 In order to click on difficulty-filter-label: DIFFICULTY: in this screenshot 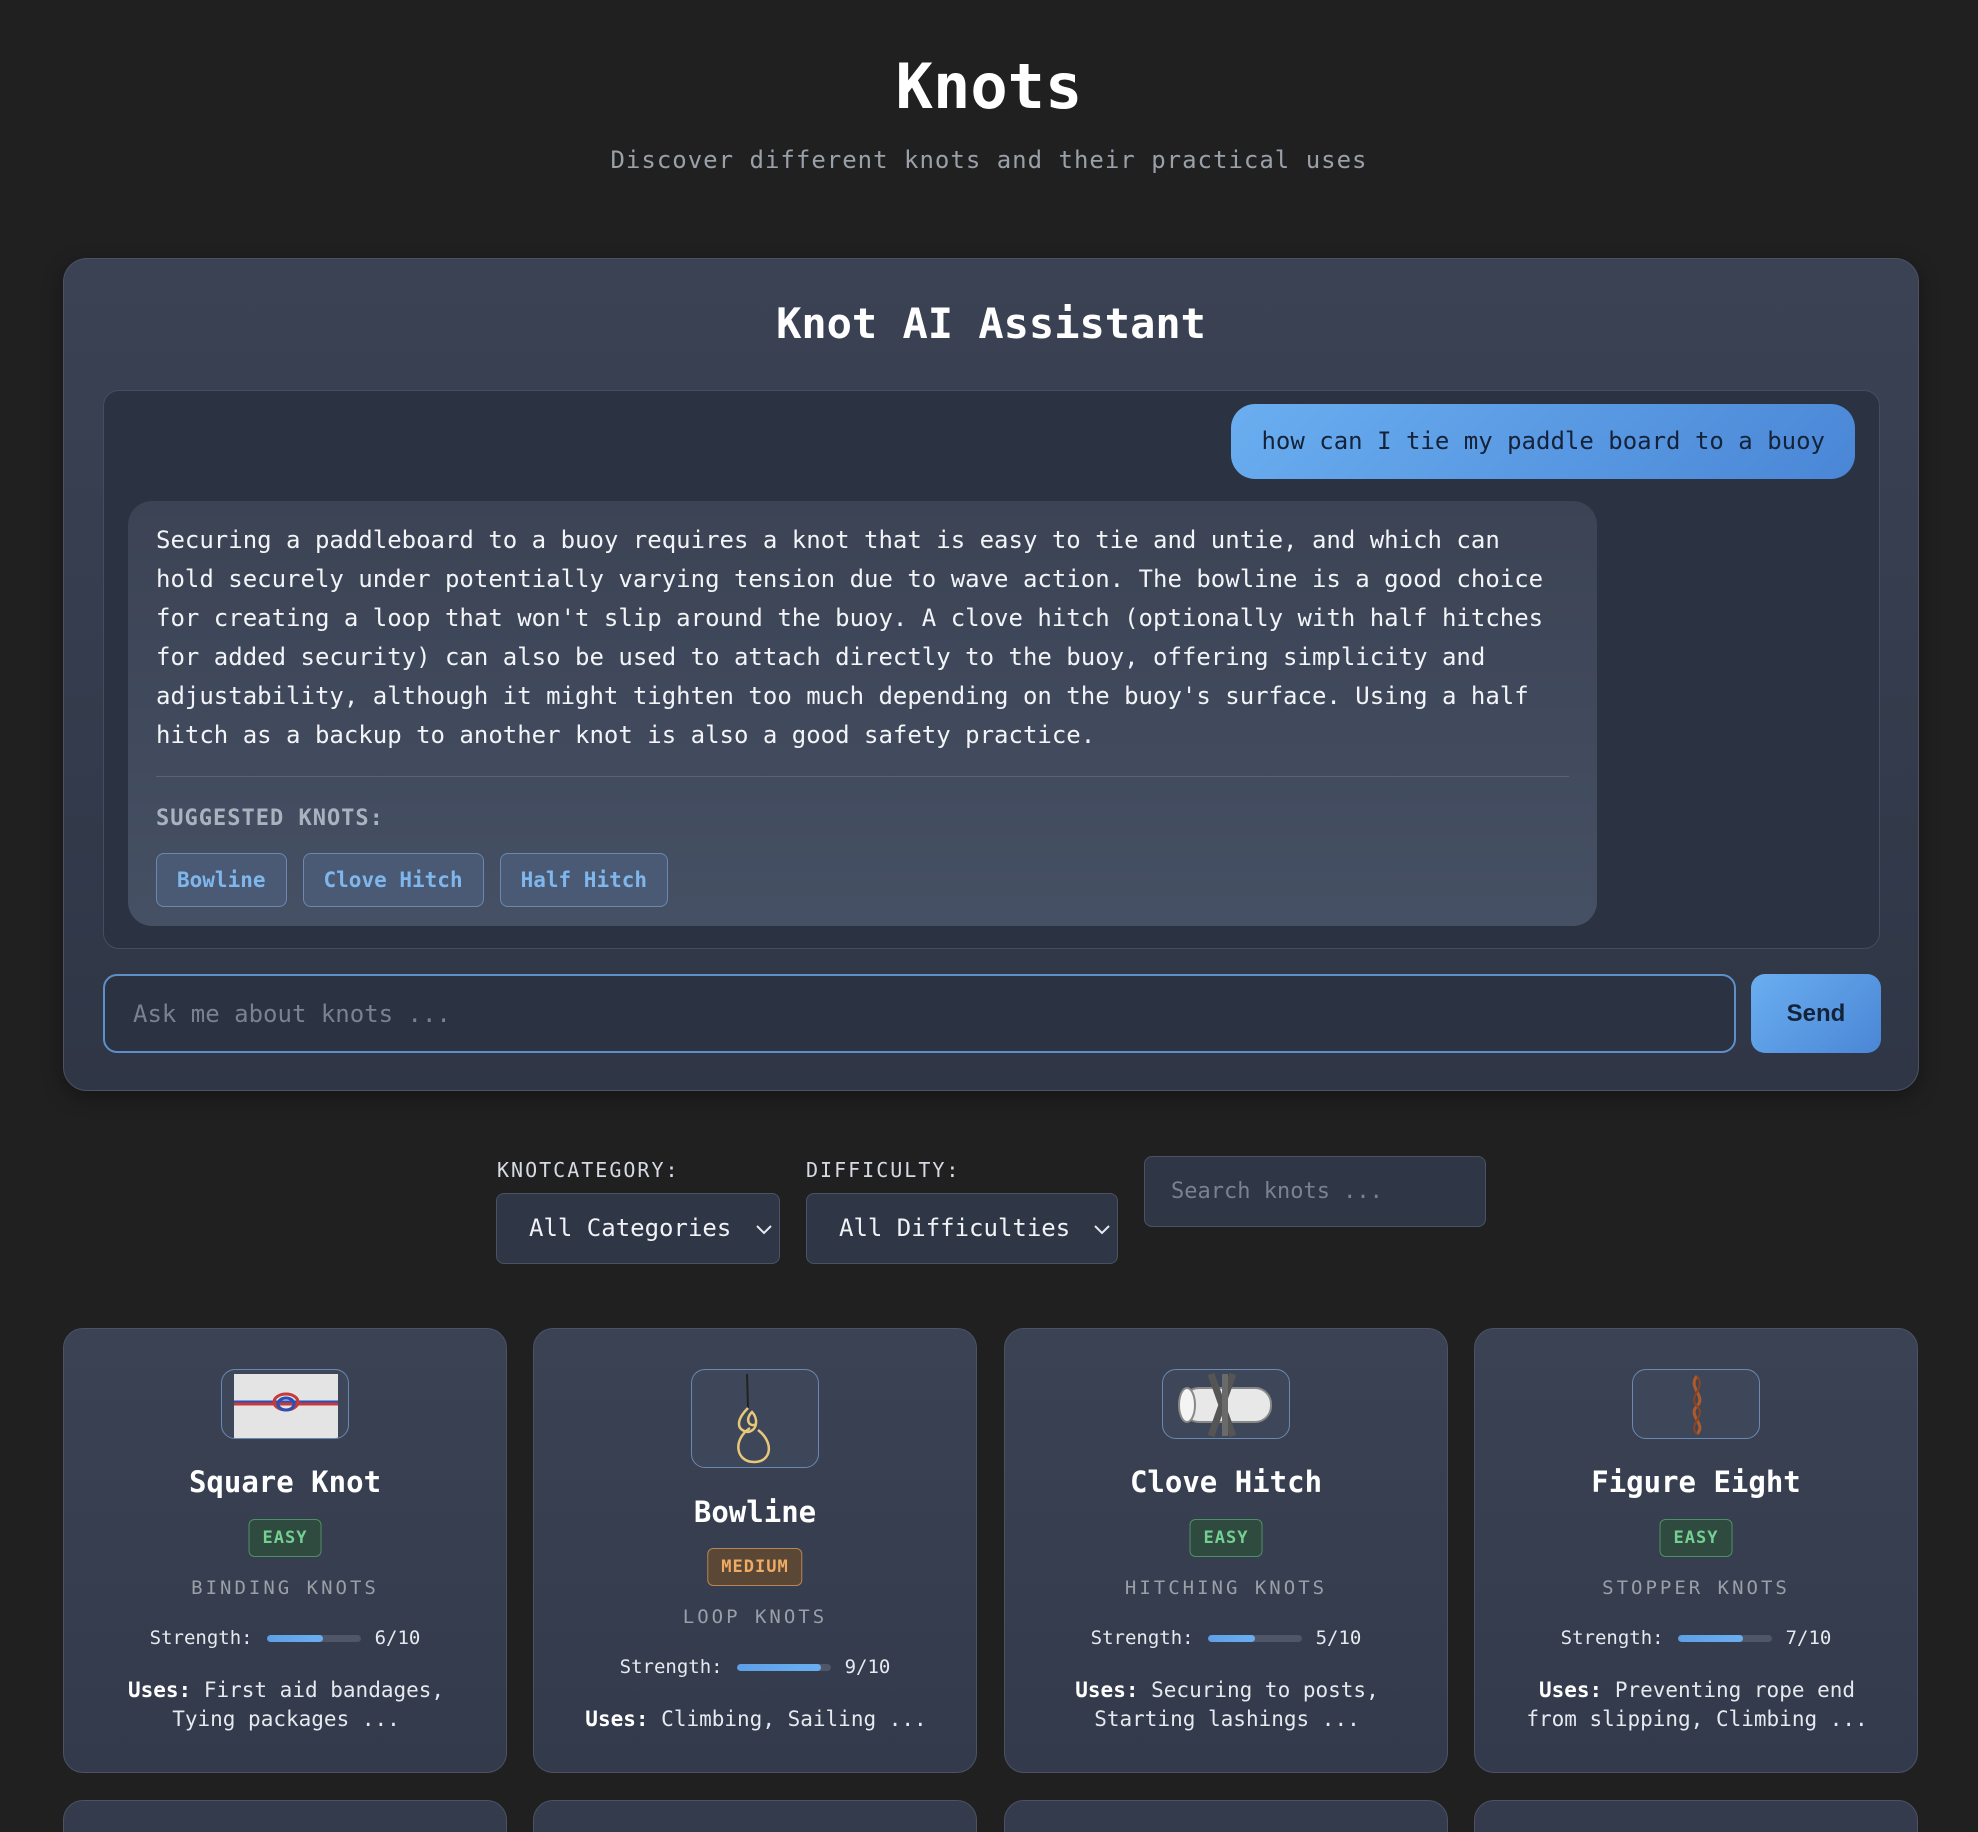, I will do `click(883, 1170)`.